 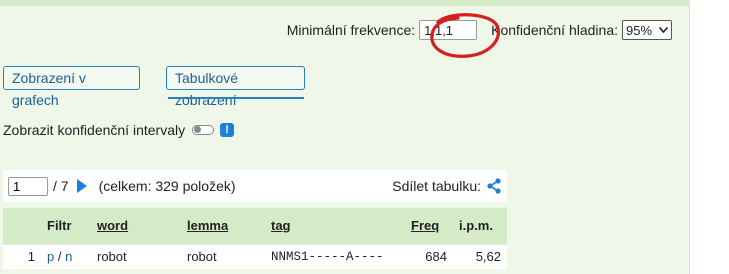 What do you see at coordinates (203, 130) in the screenshot?
I see `confidence-intervals-toggle` at bounding box center [203, 130].